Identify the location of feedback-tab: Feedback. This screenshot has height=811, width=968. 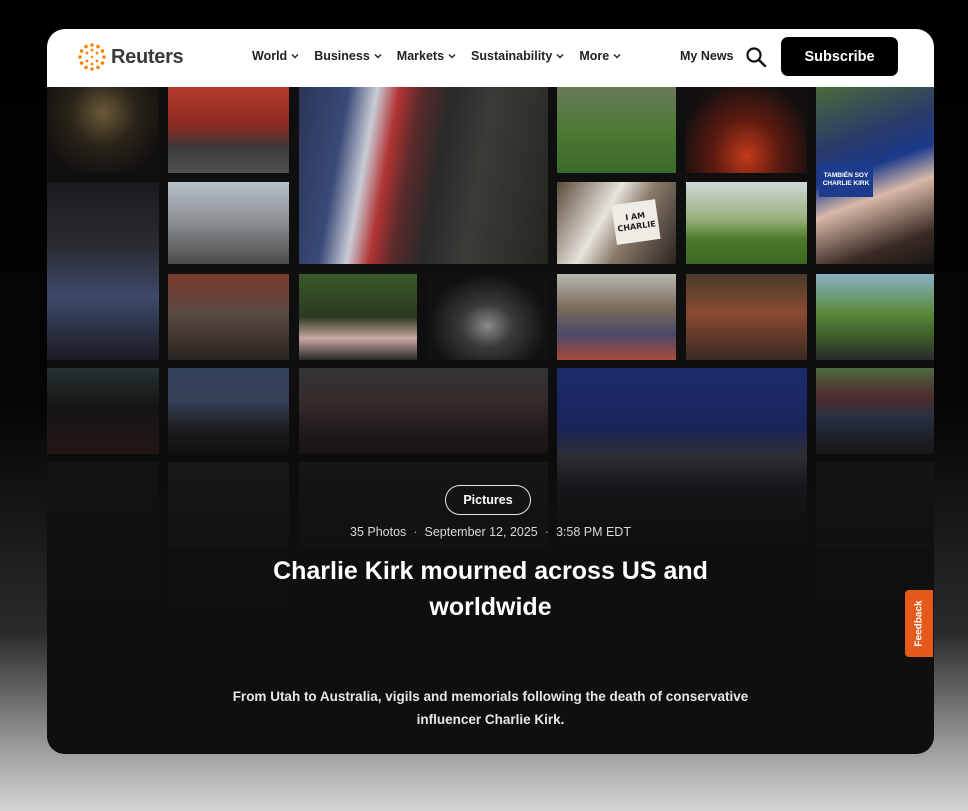
(919, 623).